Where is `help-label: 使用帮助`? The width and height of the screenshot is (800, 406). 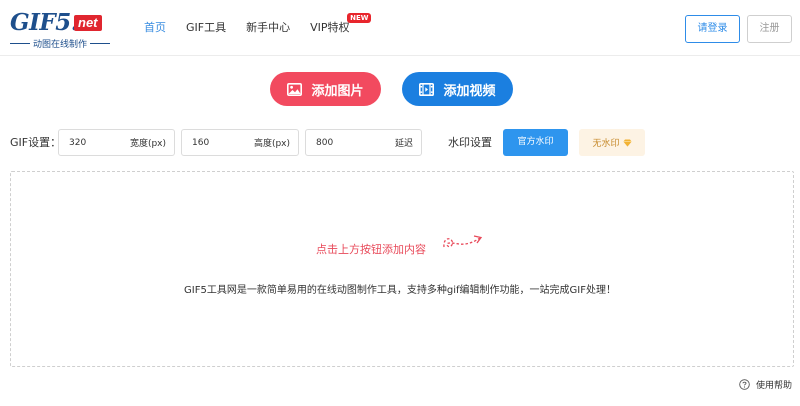
help-label: 使用帮助 is located at coordinates (774, 386).